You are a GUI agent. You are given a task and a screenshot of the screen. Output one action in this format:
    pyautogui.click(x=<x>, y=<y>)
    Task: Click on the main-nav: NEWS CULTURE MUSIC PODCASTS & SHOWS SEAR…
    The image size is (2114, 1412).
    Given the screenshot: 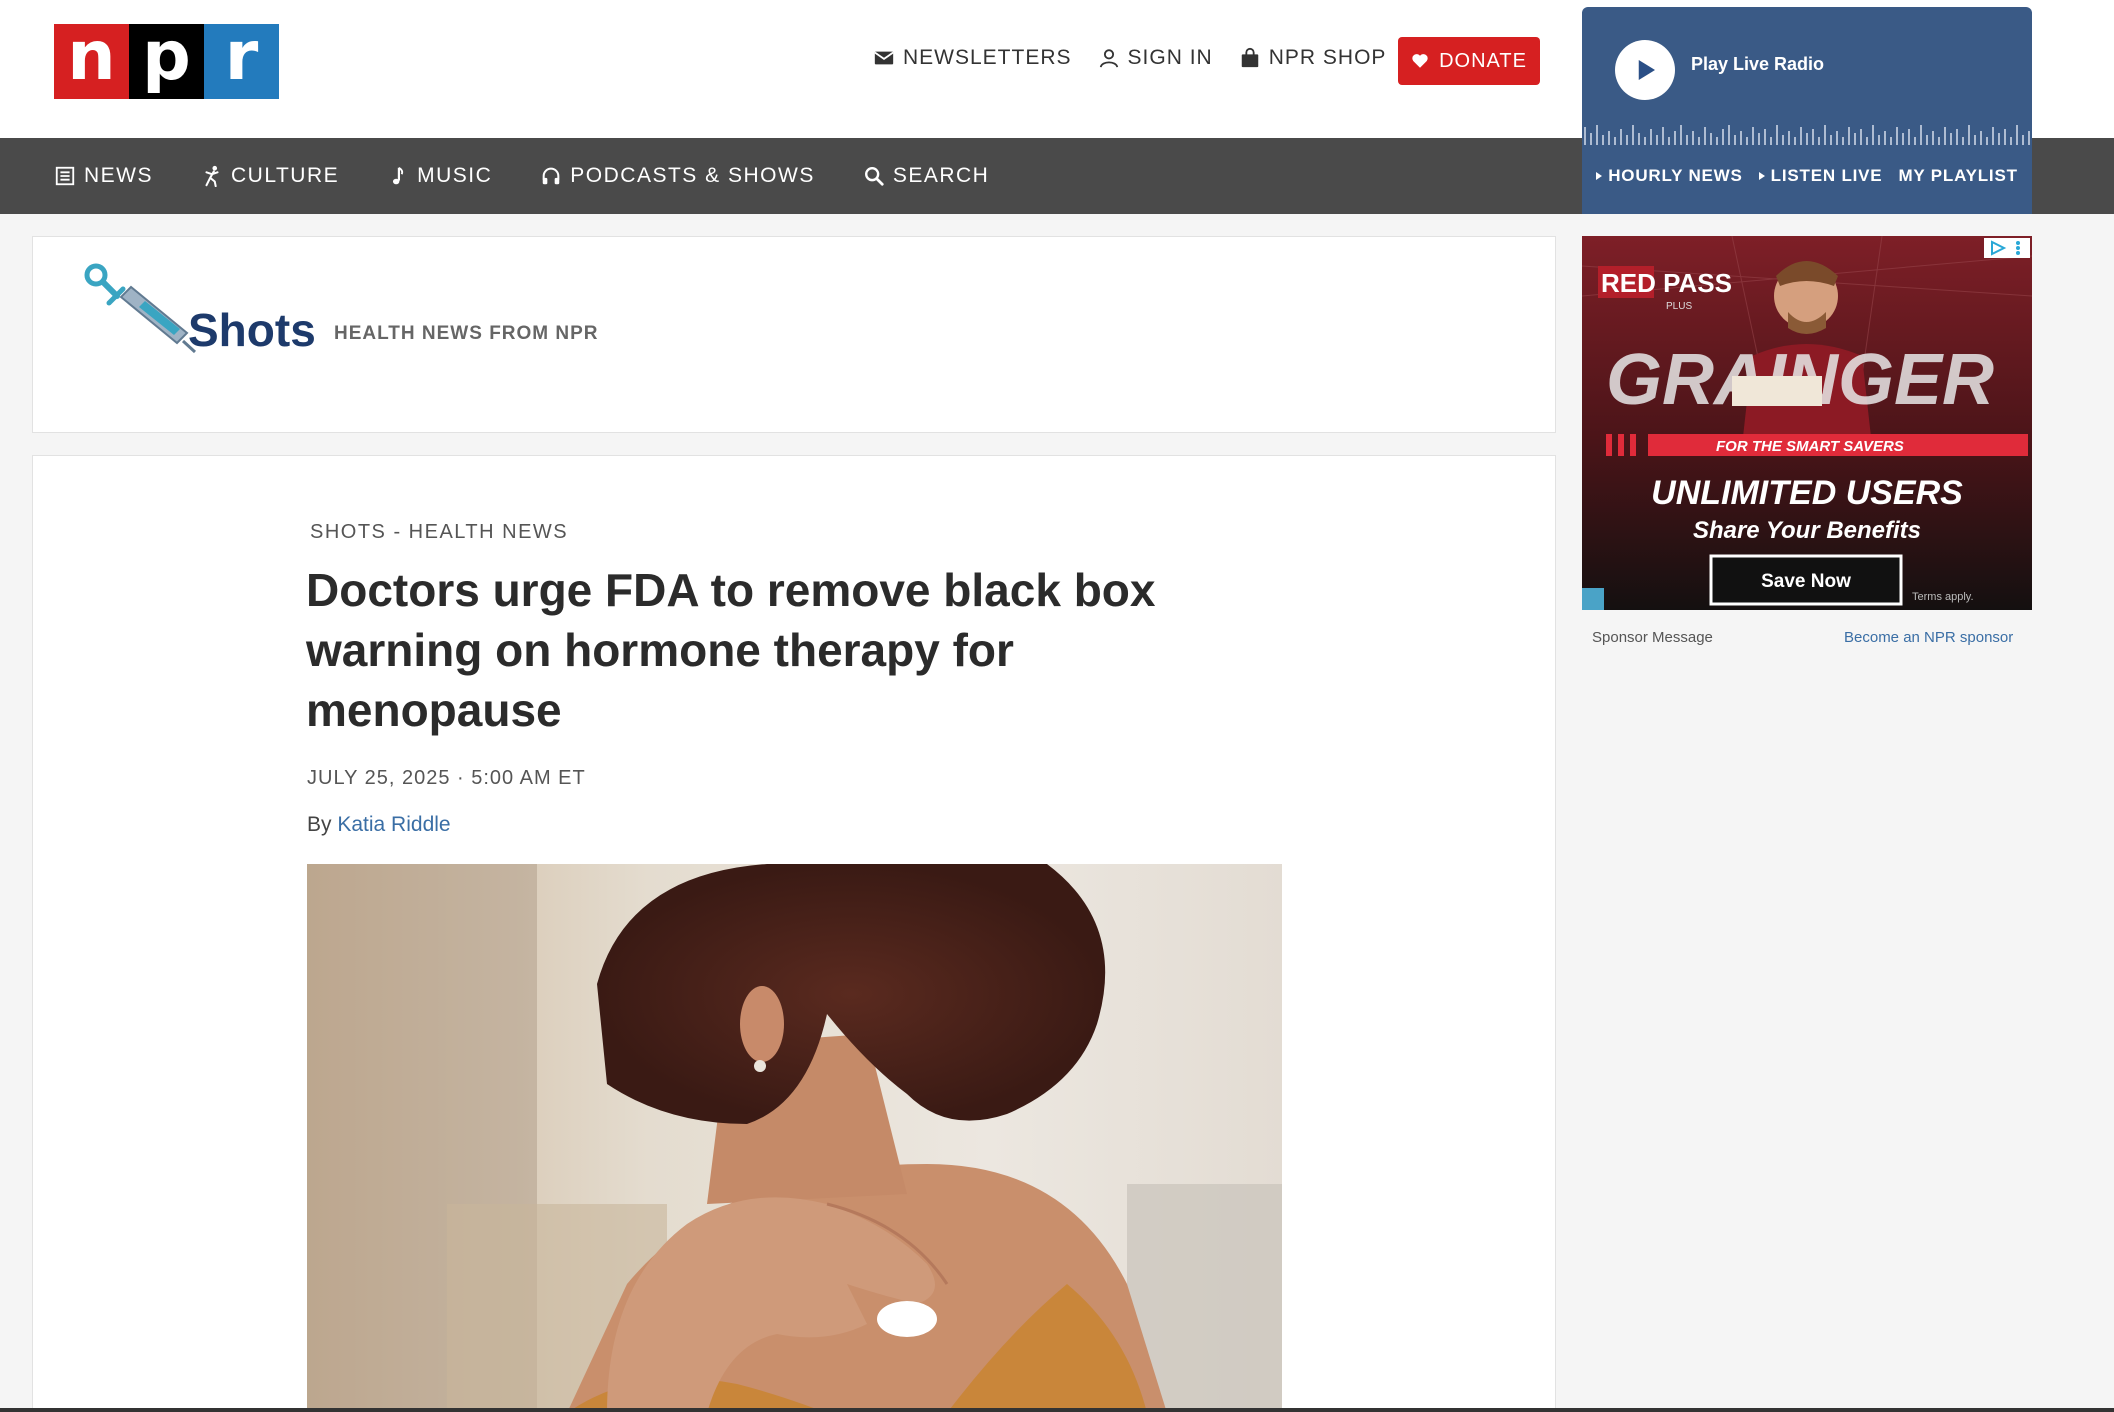 What is the action you would take?
    pyautogui.click(x=521, y=176)
    